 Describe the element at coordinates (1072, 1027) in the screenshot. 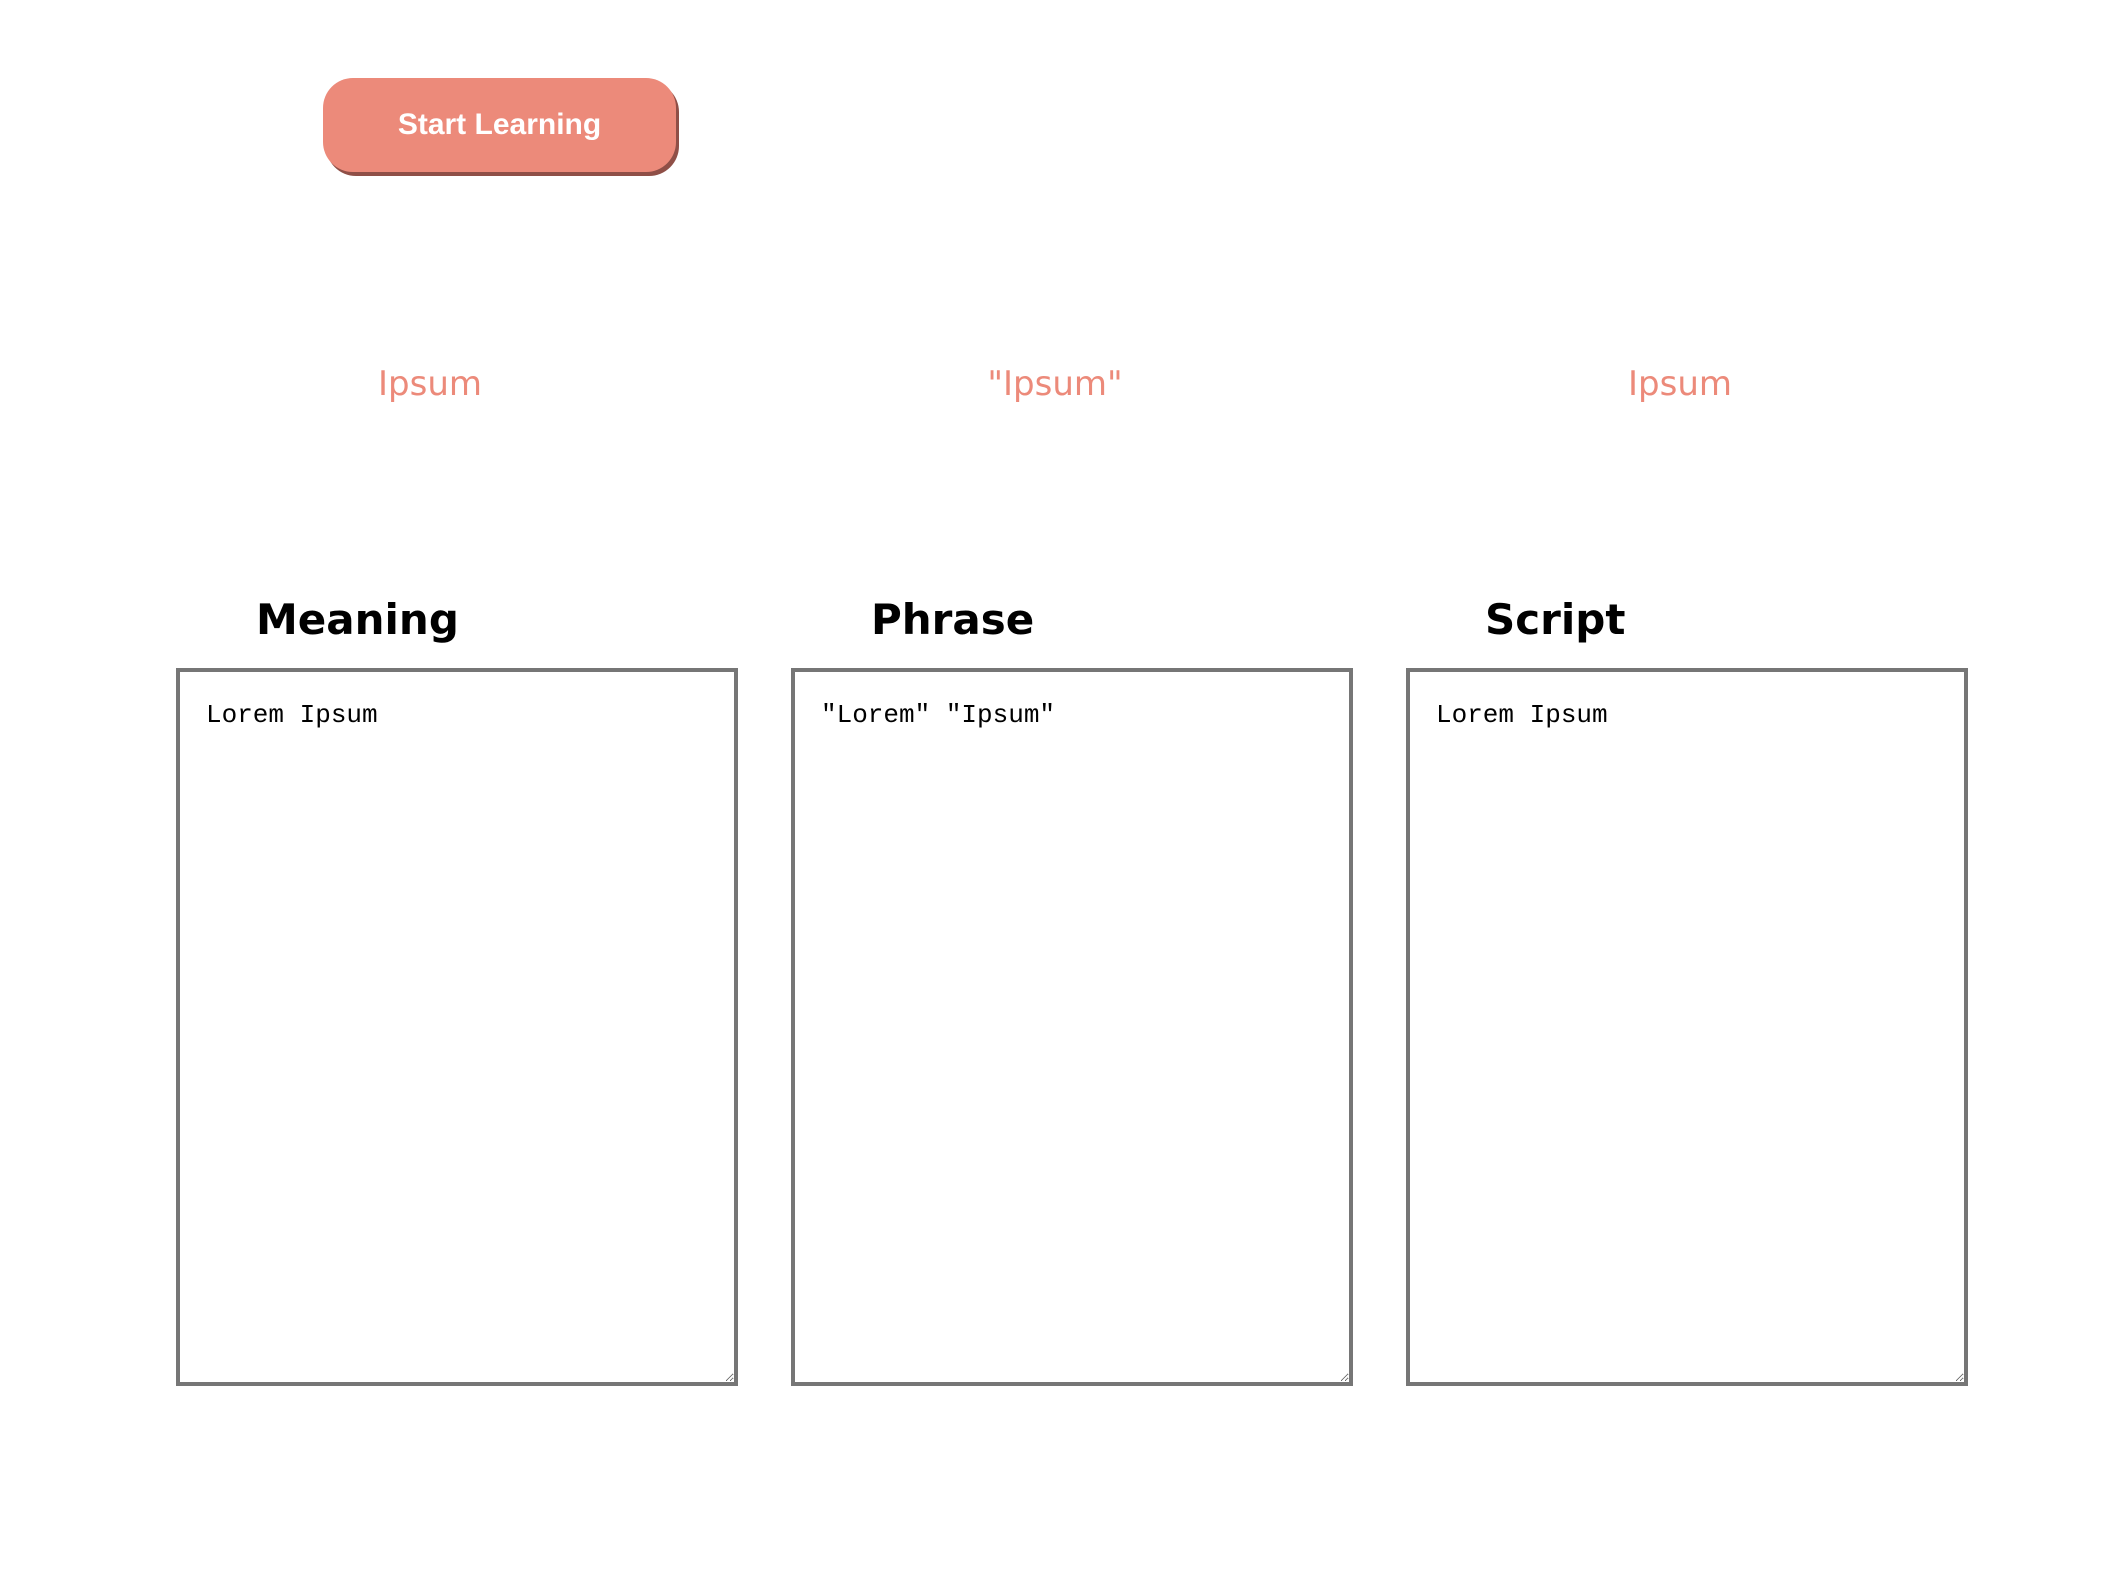

I see `phrase-textarea: "Lorem" "Ipsum"` at that location.